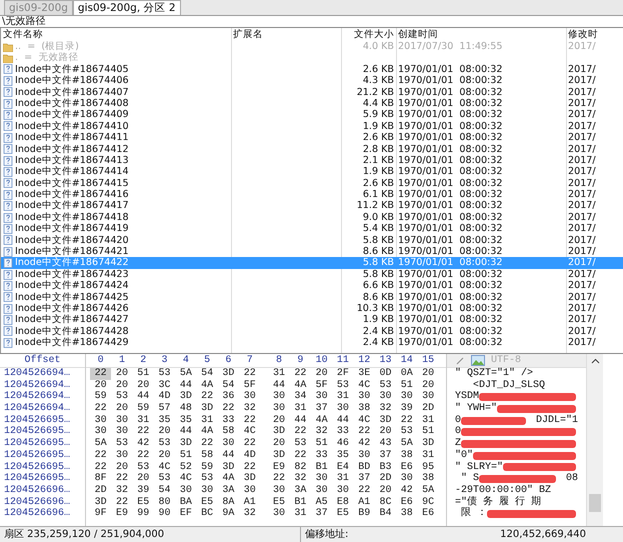  I want to click on file-name: Inode中文件#18674423, so click(72, 274).